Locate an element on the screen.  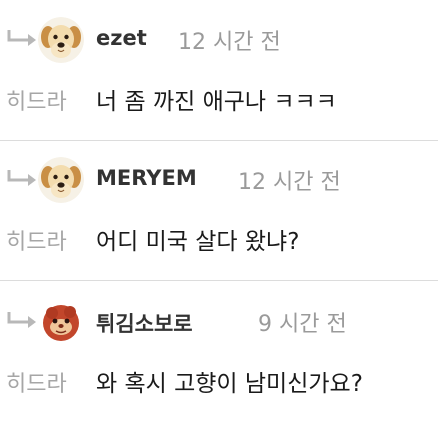
divider is located at coordinates (219, 280).